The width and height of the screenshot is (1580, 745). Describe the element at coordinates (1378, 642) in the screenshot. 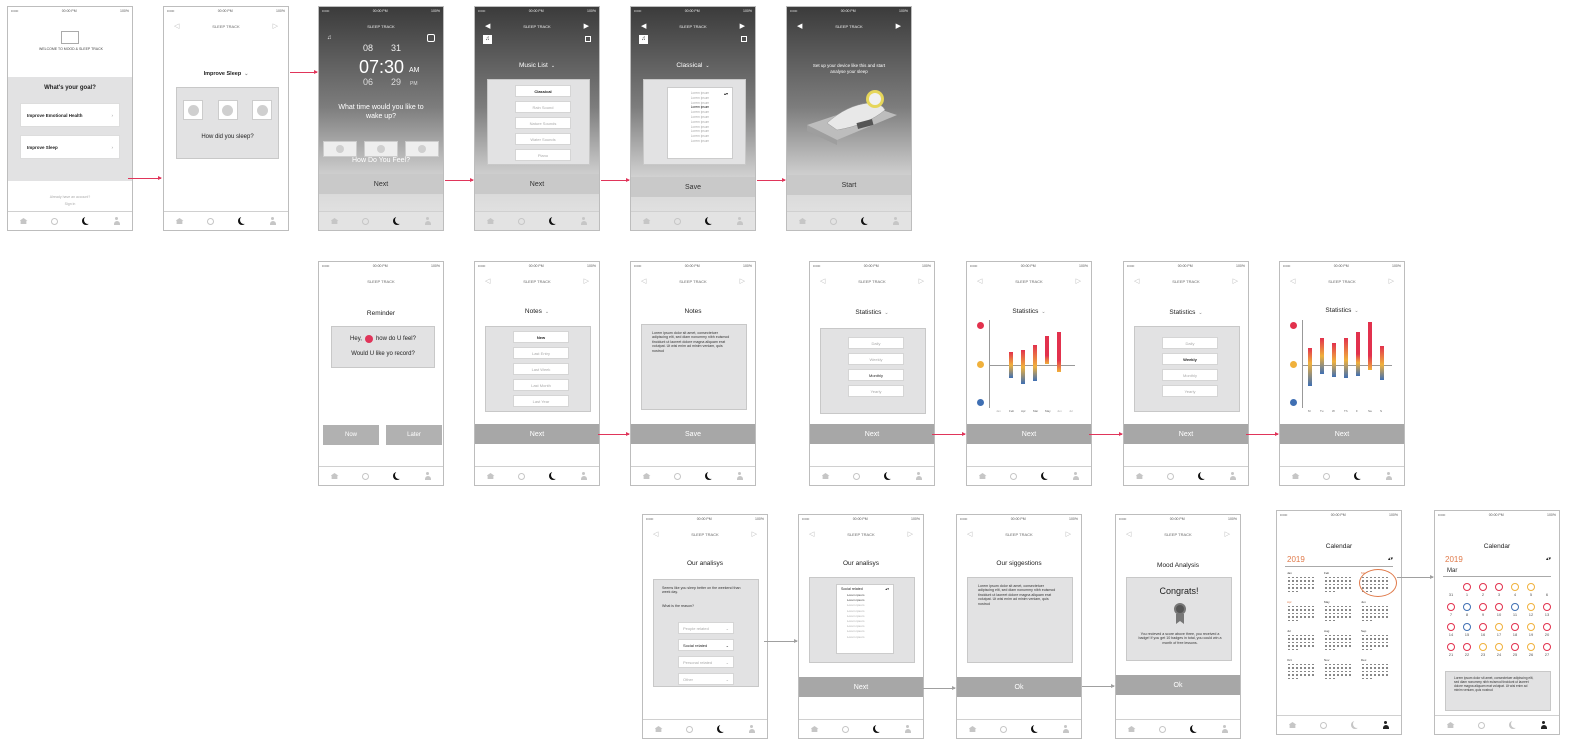

I see `mini-month: Sep` at that location.